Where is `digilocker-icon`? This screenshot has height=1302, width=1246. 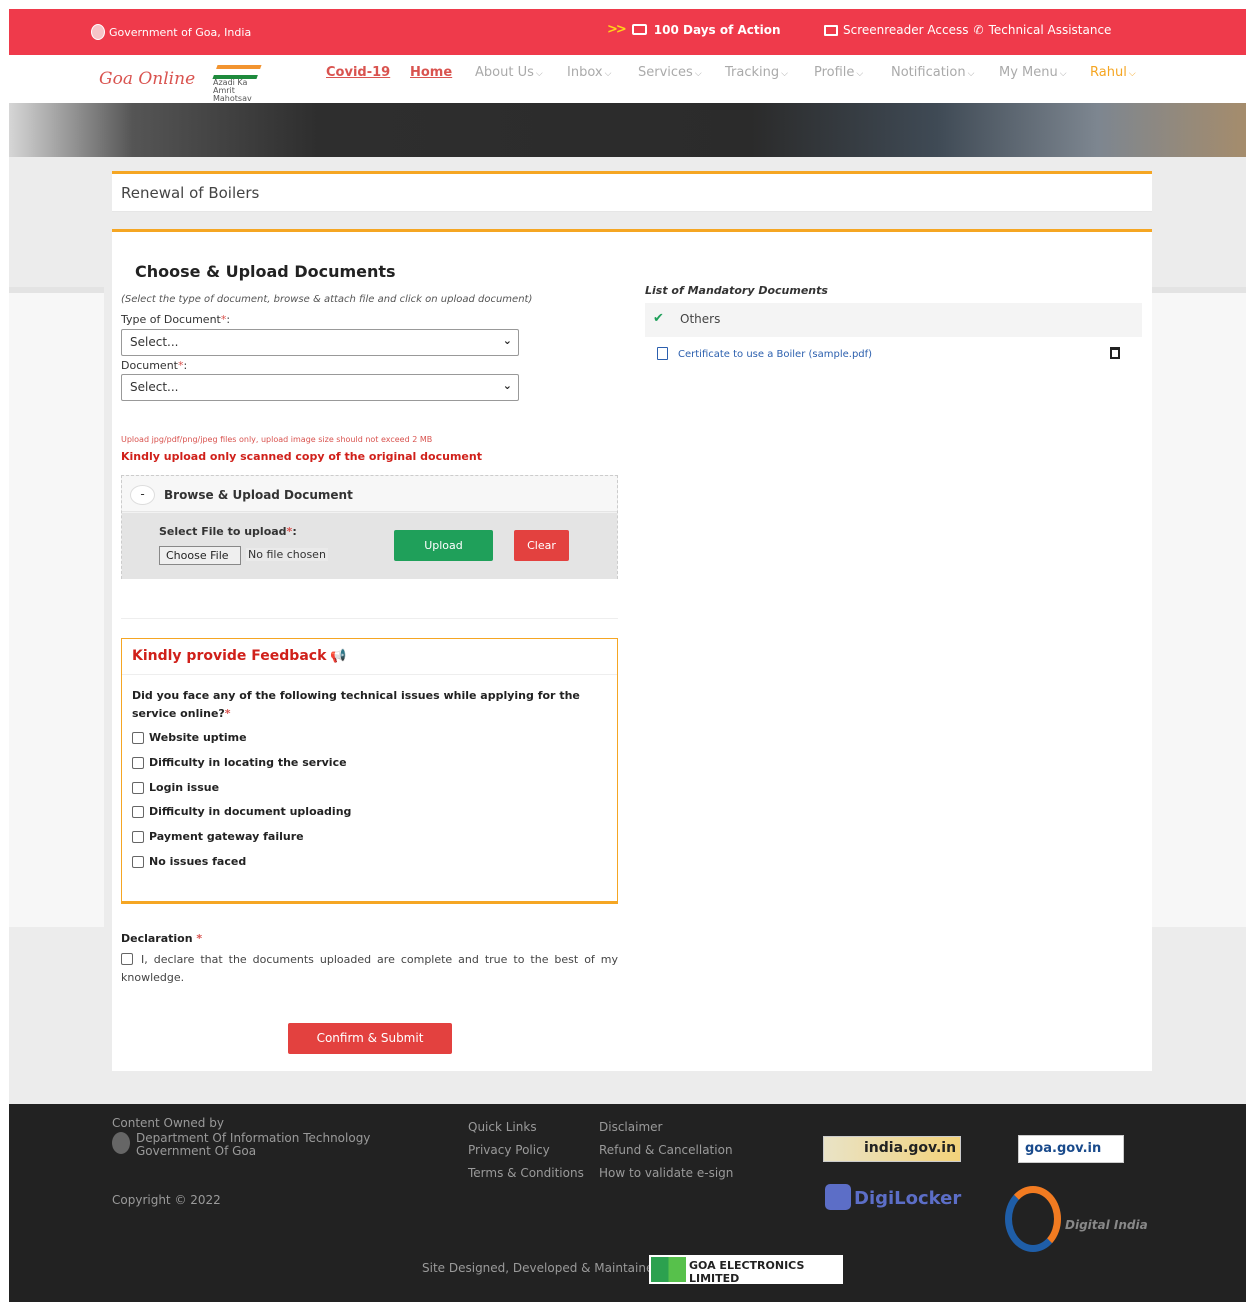
digilocker-icon is located at coordinates (838, 1197).